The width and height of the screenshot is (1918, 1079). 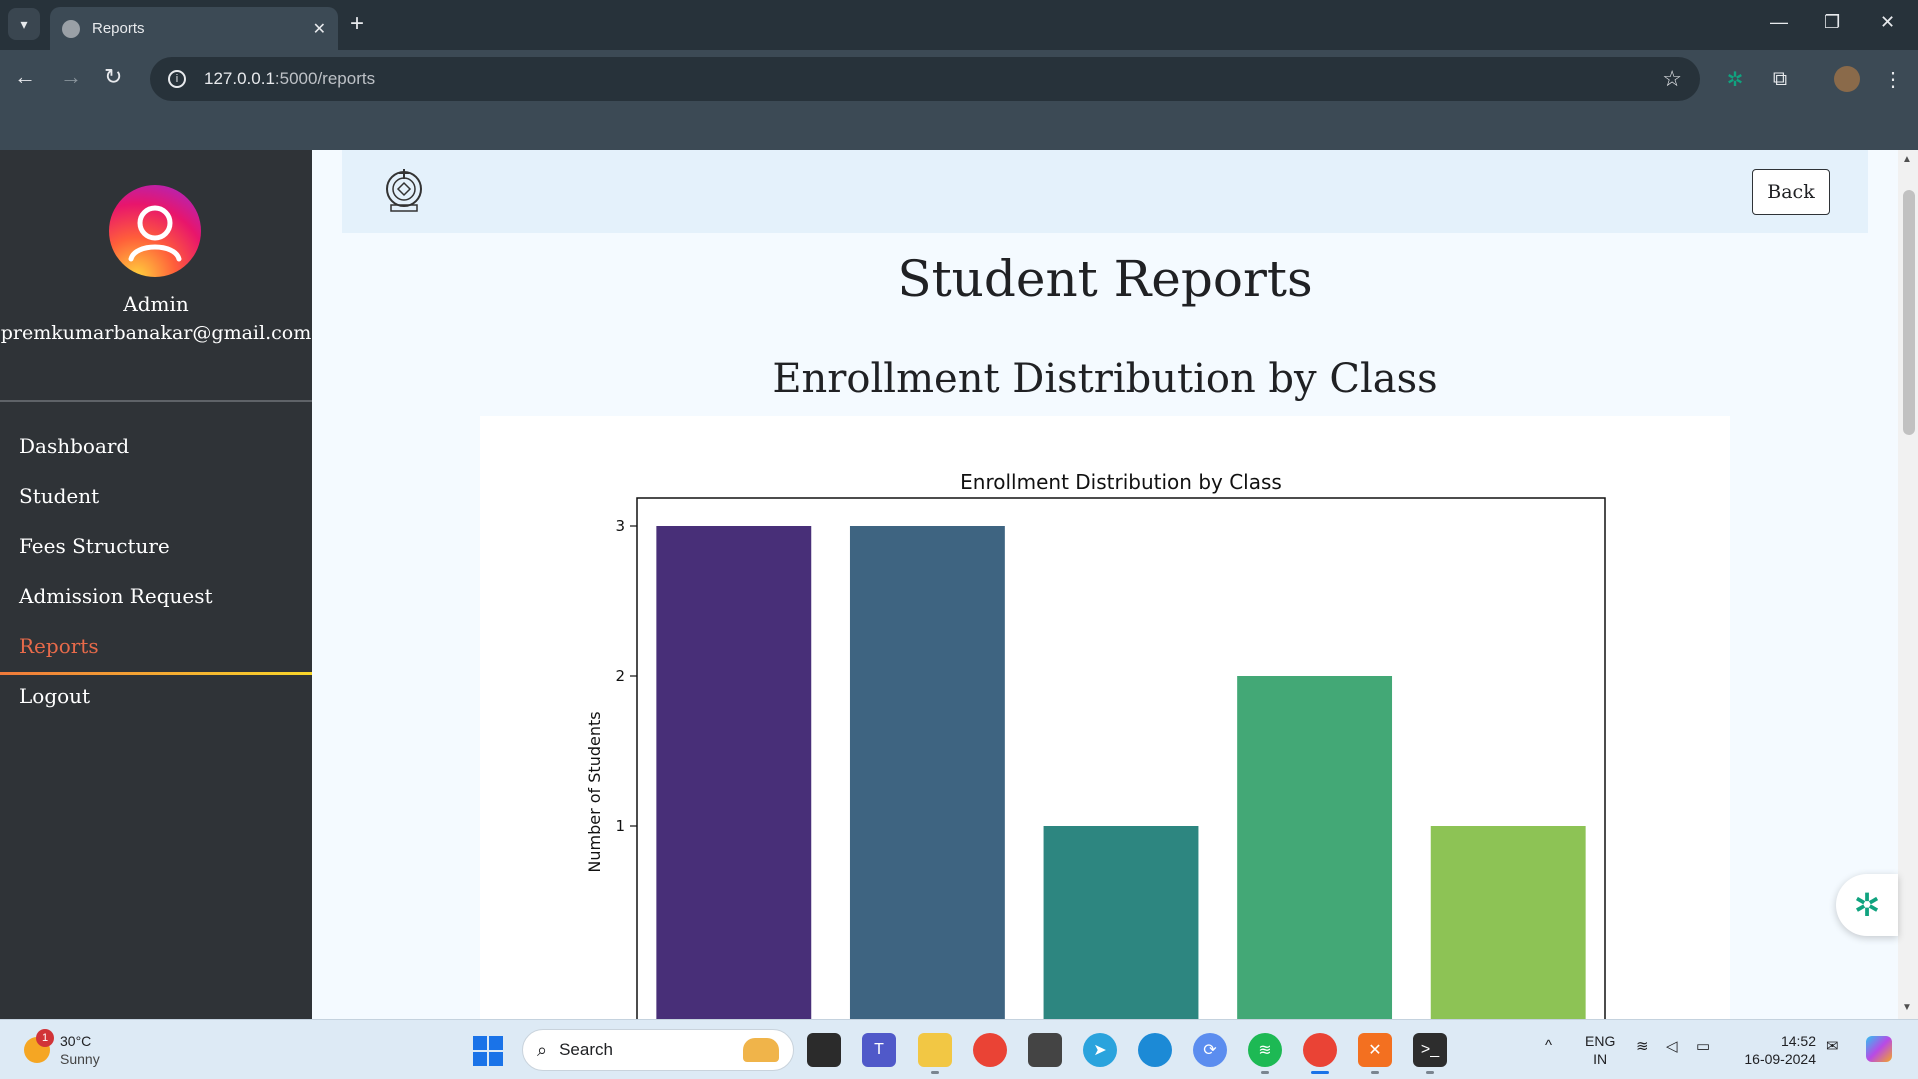 I want to click on profile-avatar-icon, so click(x=1847, y=79).